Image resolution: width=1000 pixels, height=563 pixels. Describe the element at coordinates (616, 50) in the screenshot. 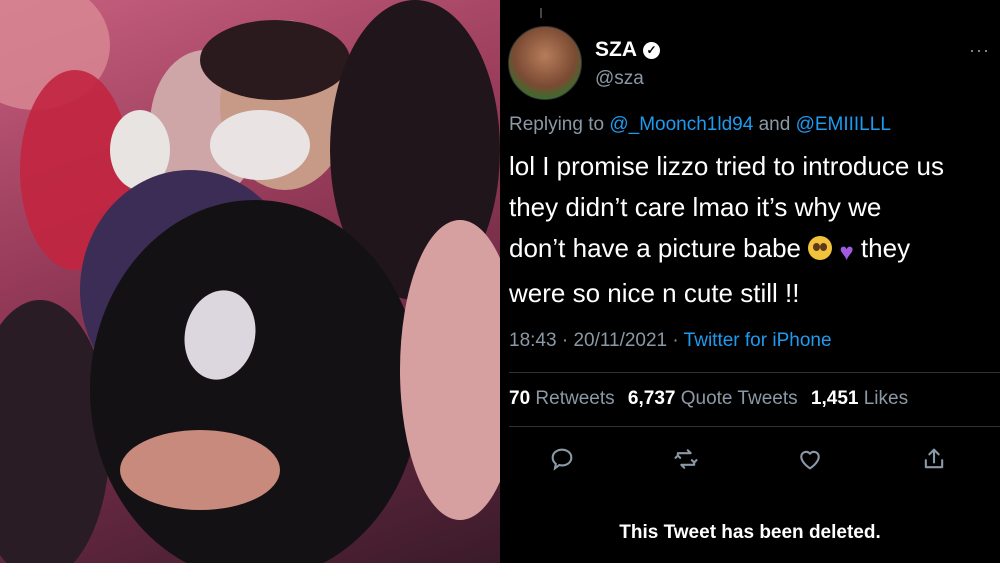

I see `author-name: SZA` at that location.